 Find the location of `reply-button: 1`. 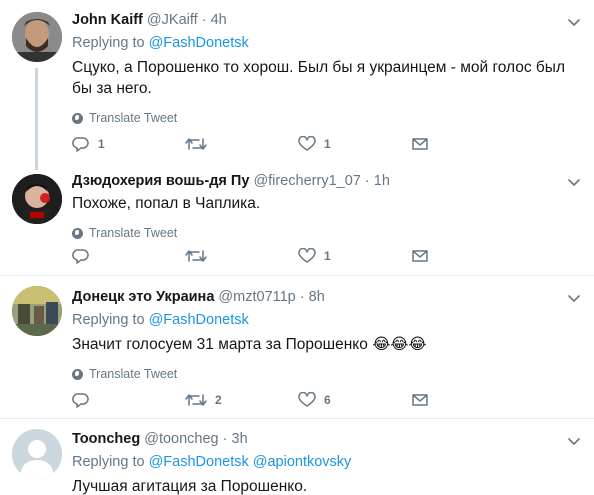

reply-button: 1 is located at coordinates (128, 144).